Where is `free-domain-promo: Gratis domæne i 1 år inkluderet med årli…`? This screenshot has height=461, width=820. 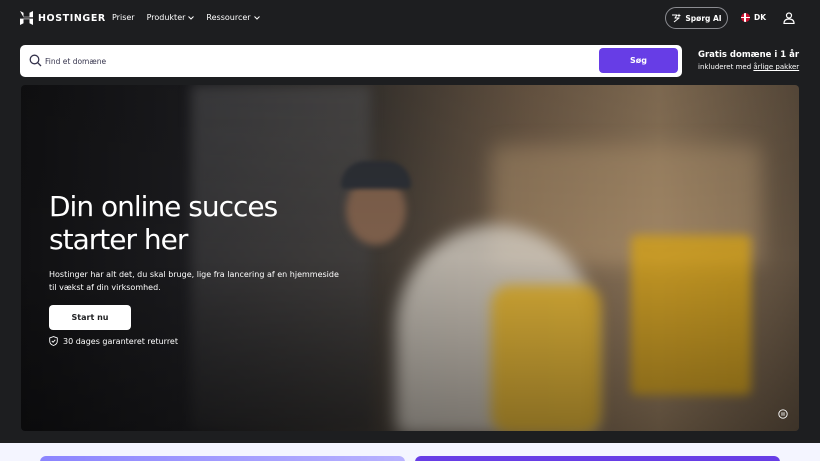
free-domain-promo: Gratis domæne i 1 år inkluderet med årli… is located at coordinates (753, 60).